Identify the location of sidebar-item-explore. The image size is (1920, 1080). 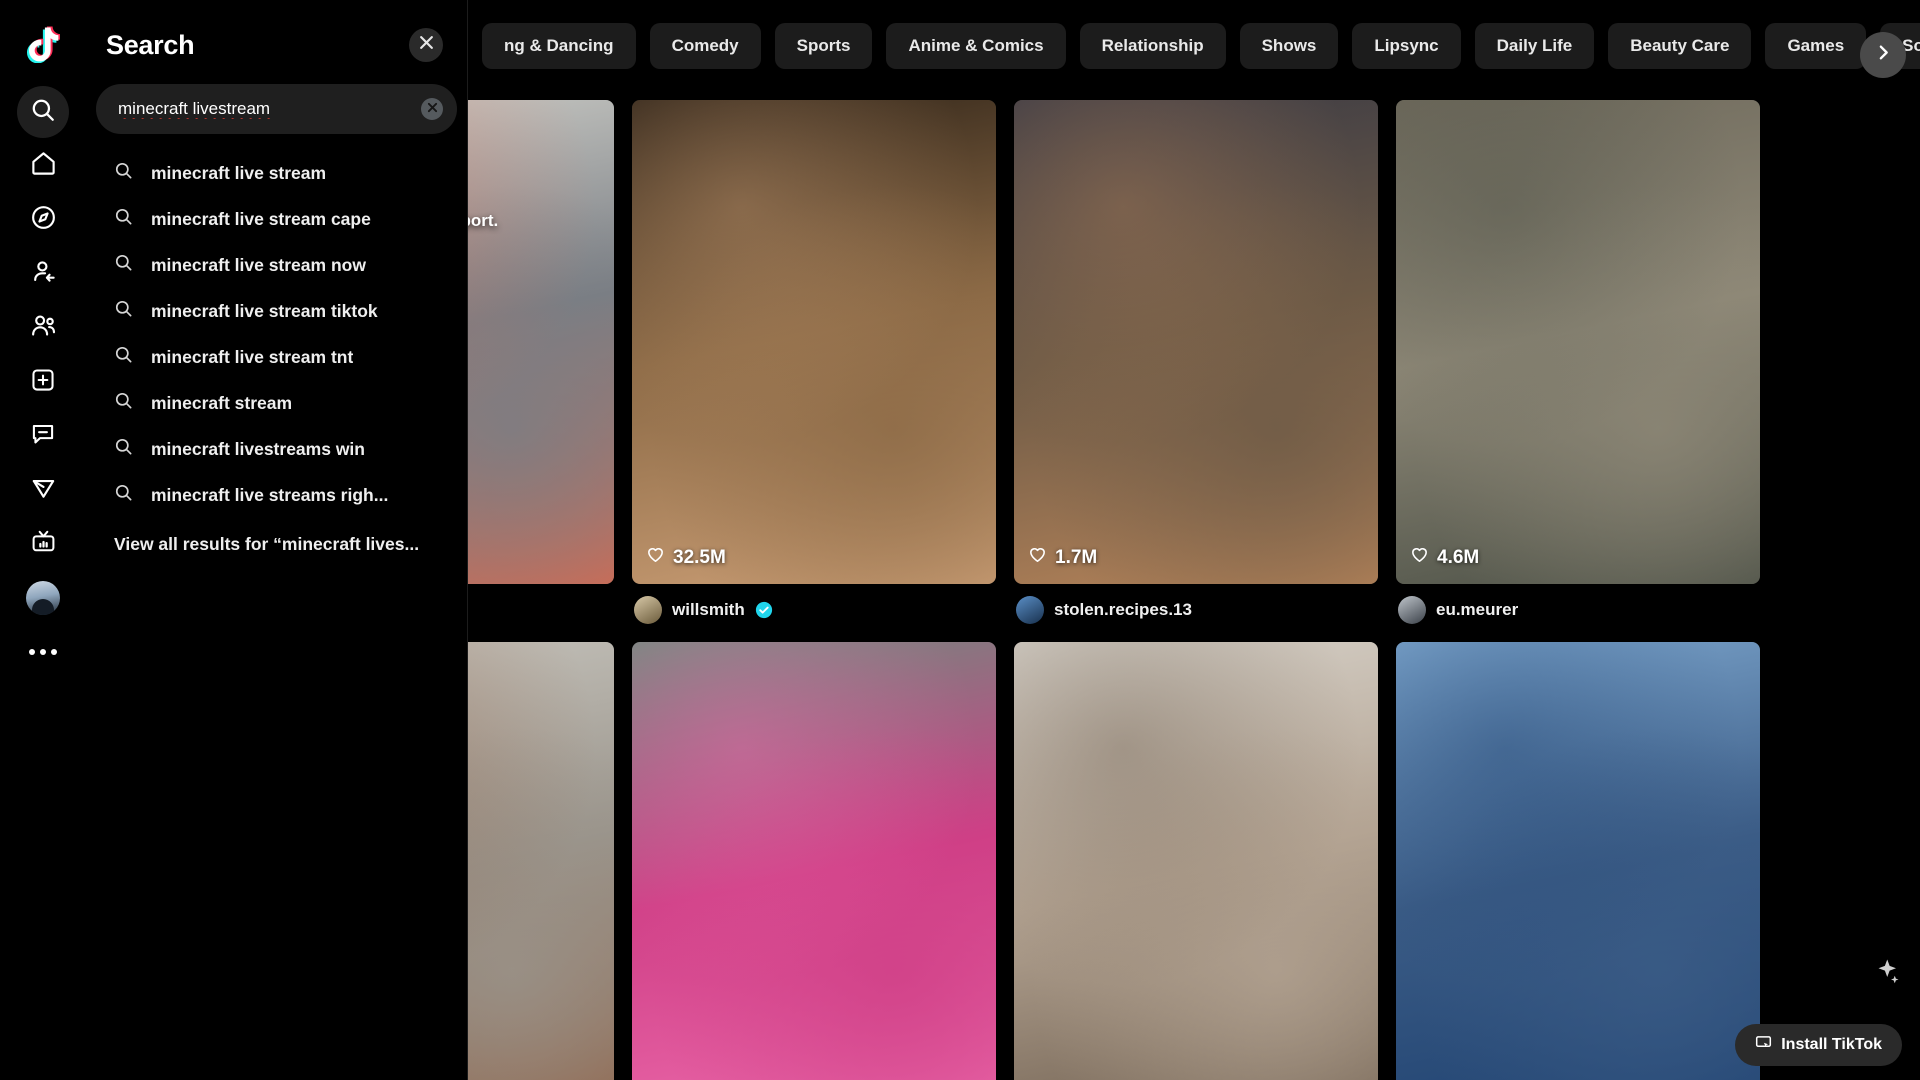
(43, 220).